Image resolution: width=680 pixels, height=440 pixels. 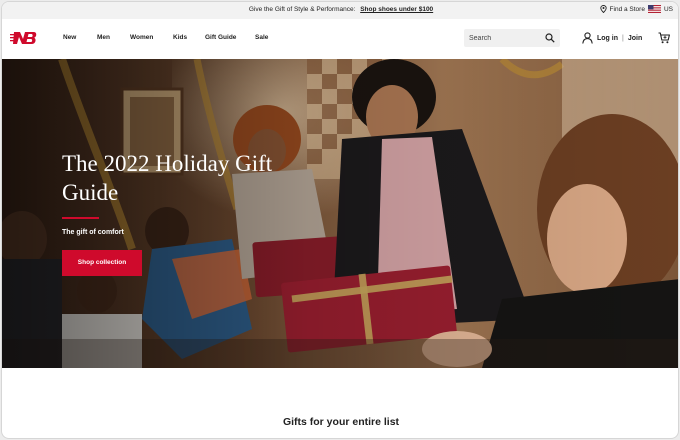 What do you see at coordinates (69, 37) in the screenshot?
I see `nav-item-new: New` at bounding box center [69, 37].